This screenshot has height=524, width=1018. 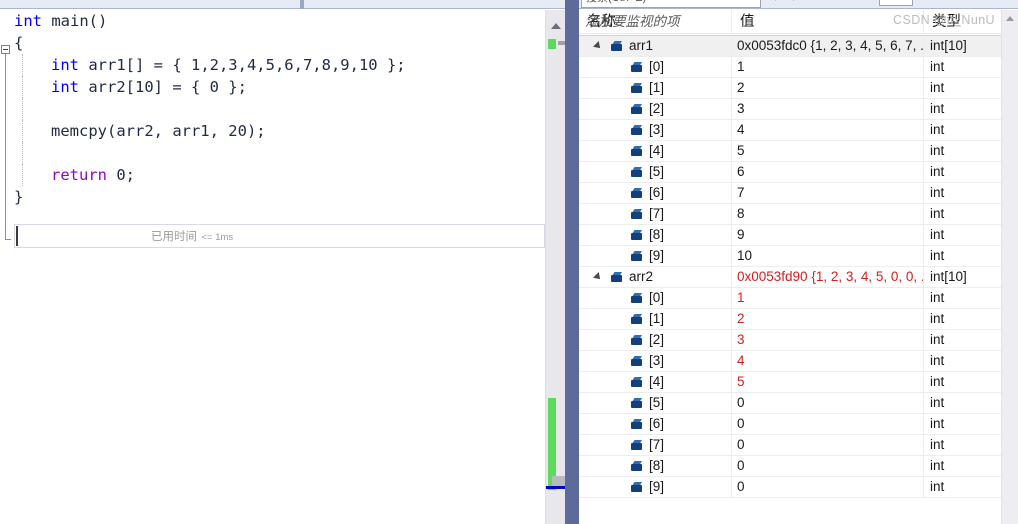 What do you see at coordinates (572, 262) in the screenshot?
I see `pane-splitter` at bounding box center [572, 262].